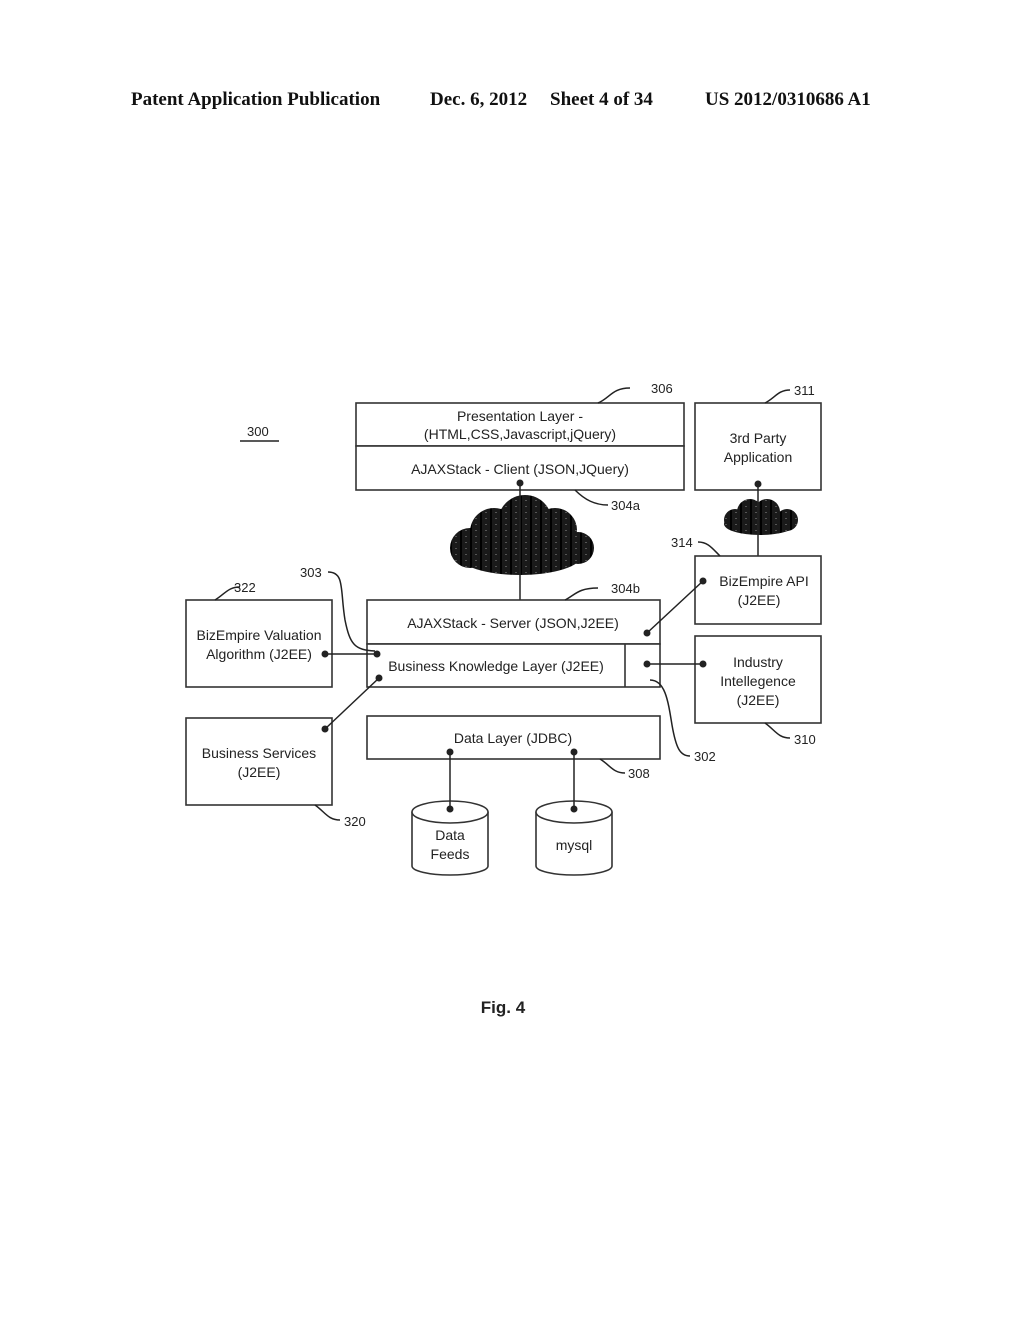  What do you see at coordinates (503, 1007) in the screenshot?
I see `figure-caption: Fig. 4` at bounding box center [503, 1007].